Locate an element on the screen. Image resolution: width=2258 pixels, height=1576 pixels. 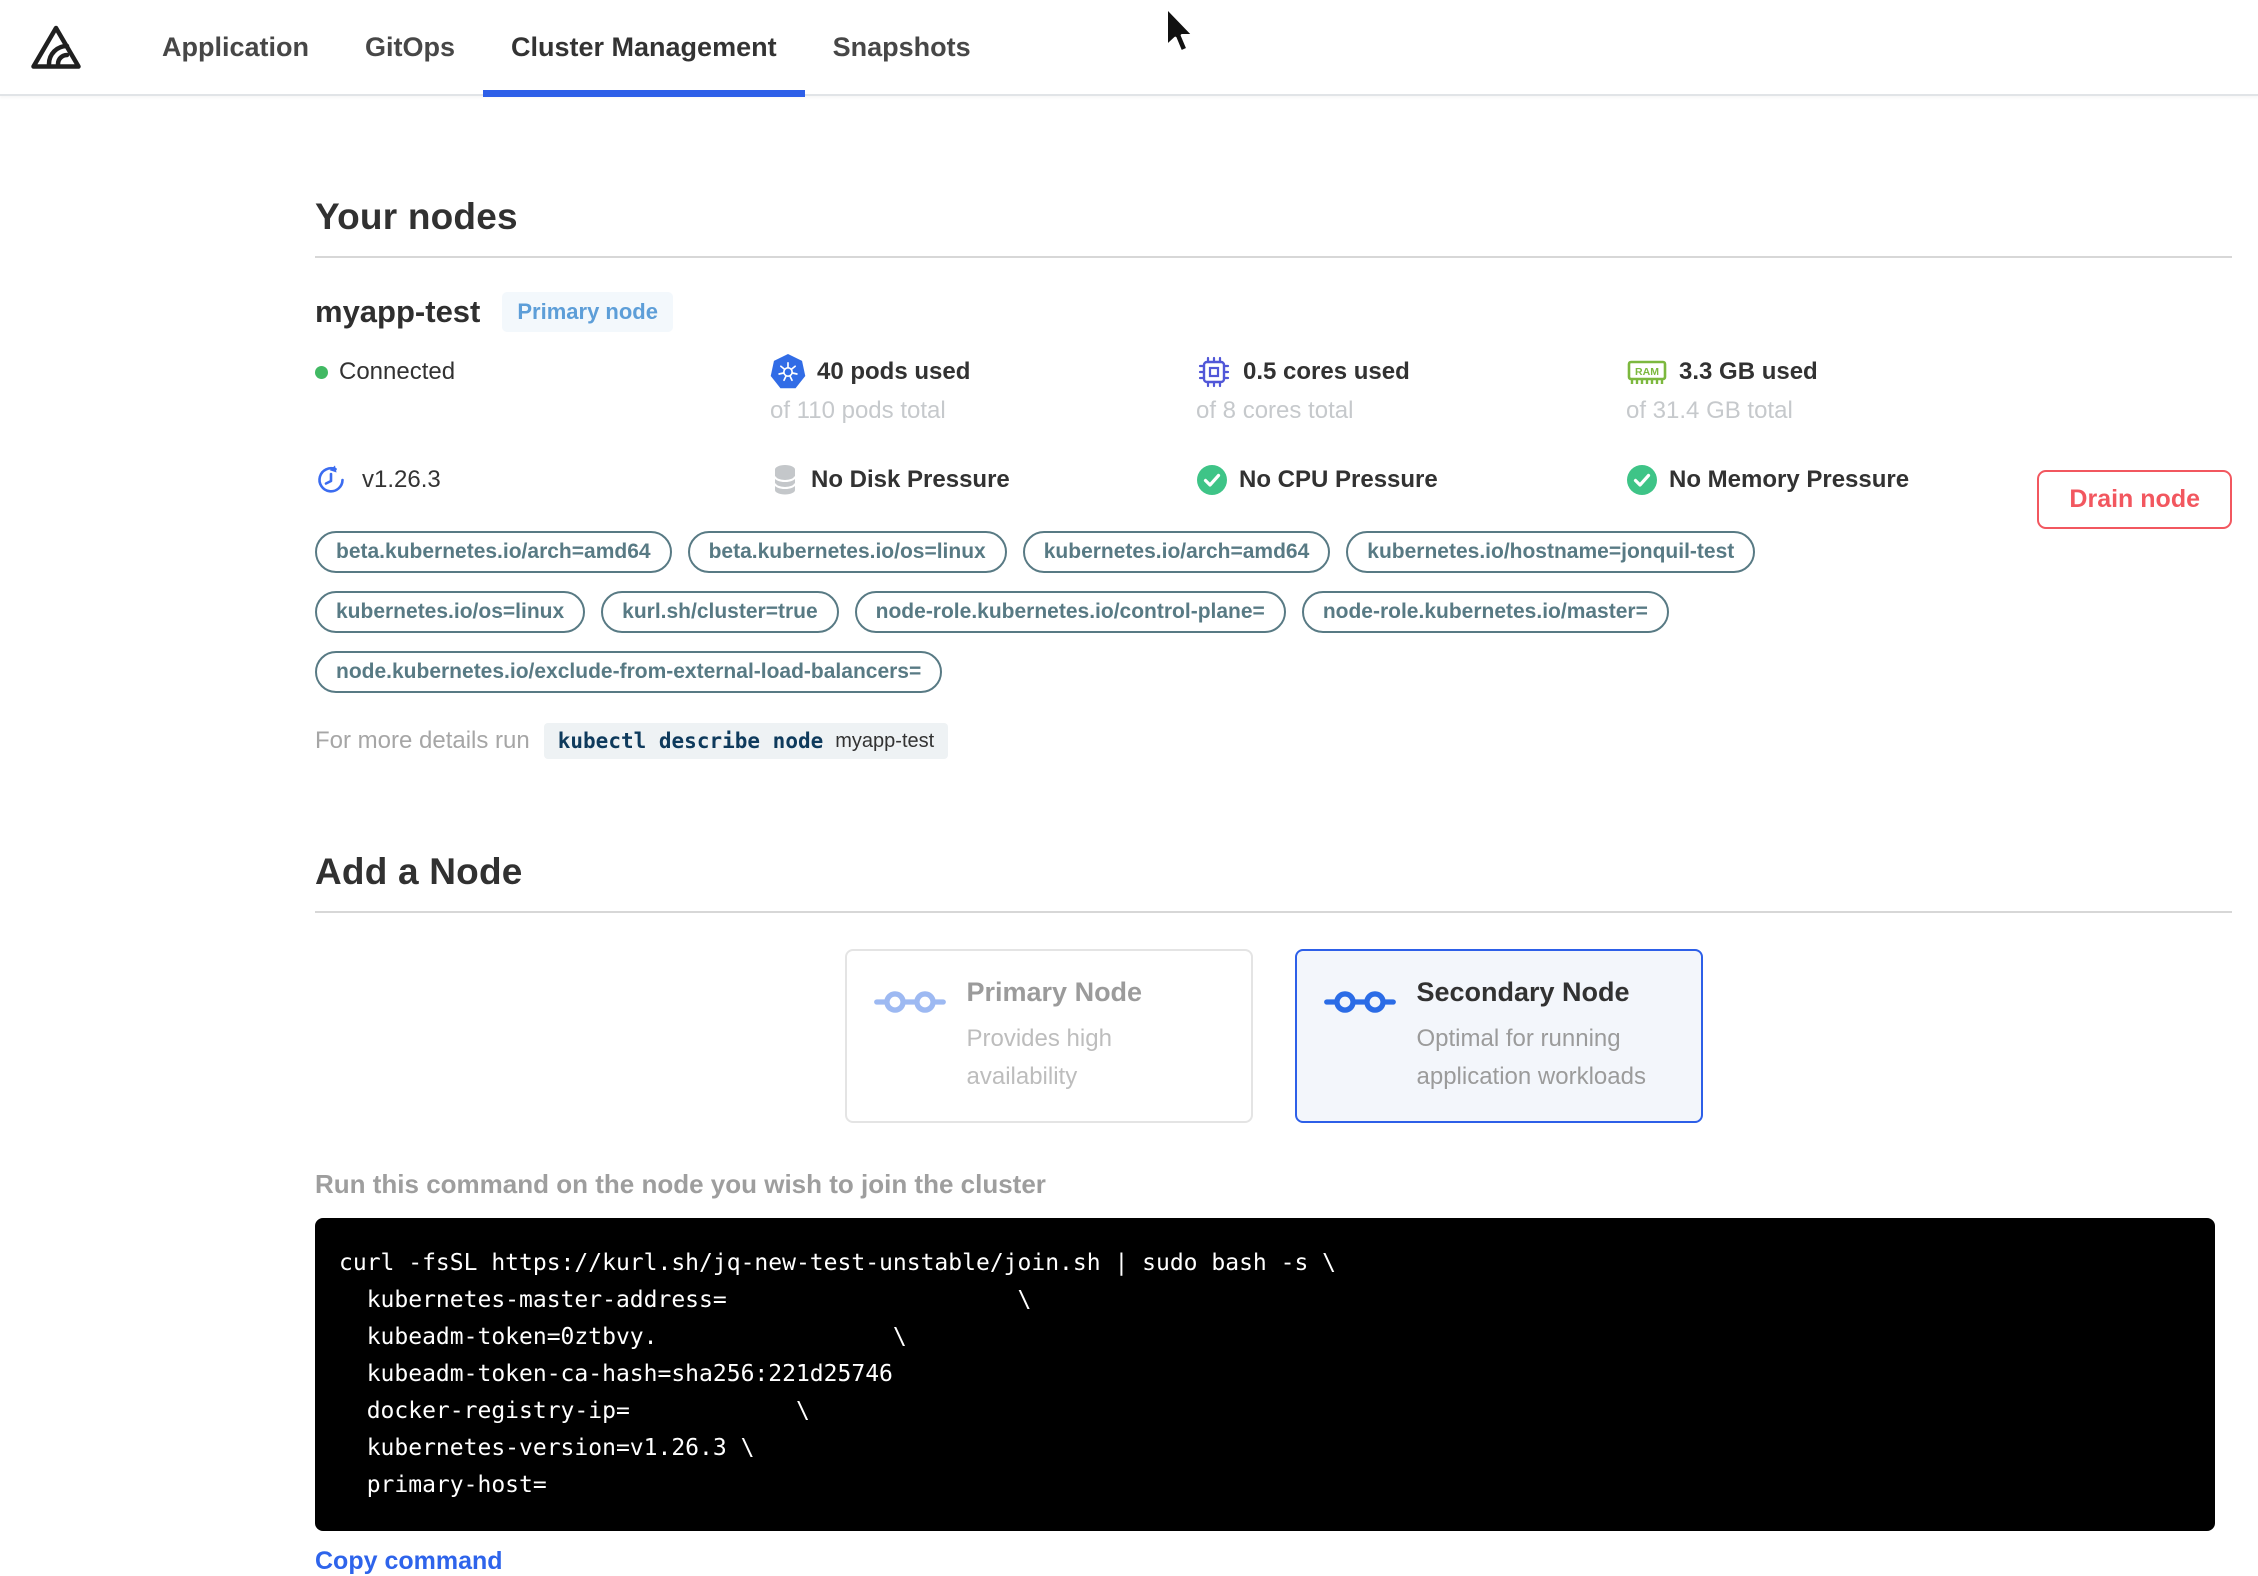
connected-dot-icon is located at coordinates (321, 372).